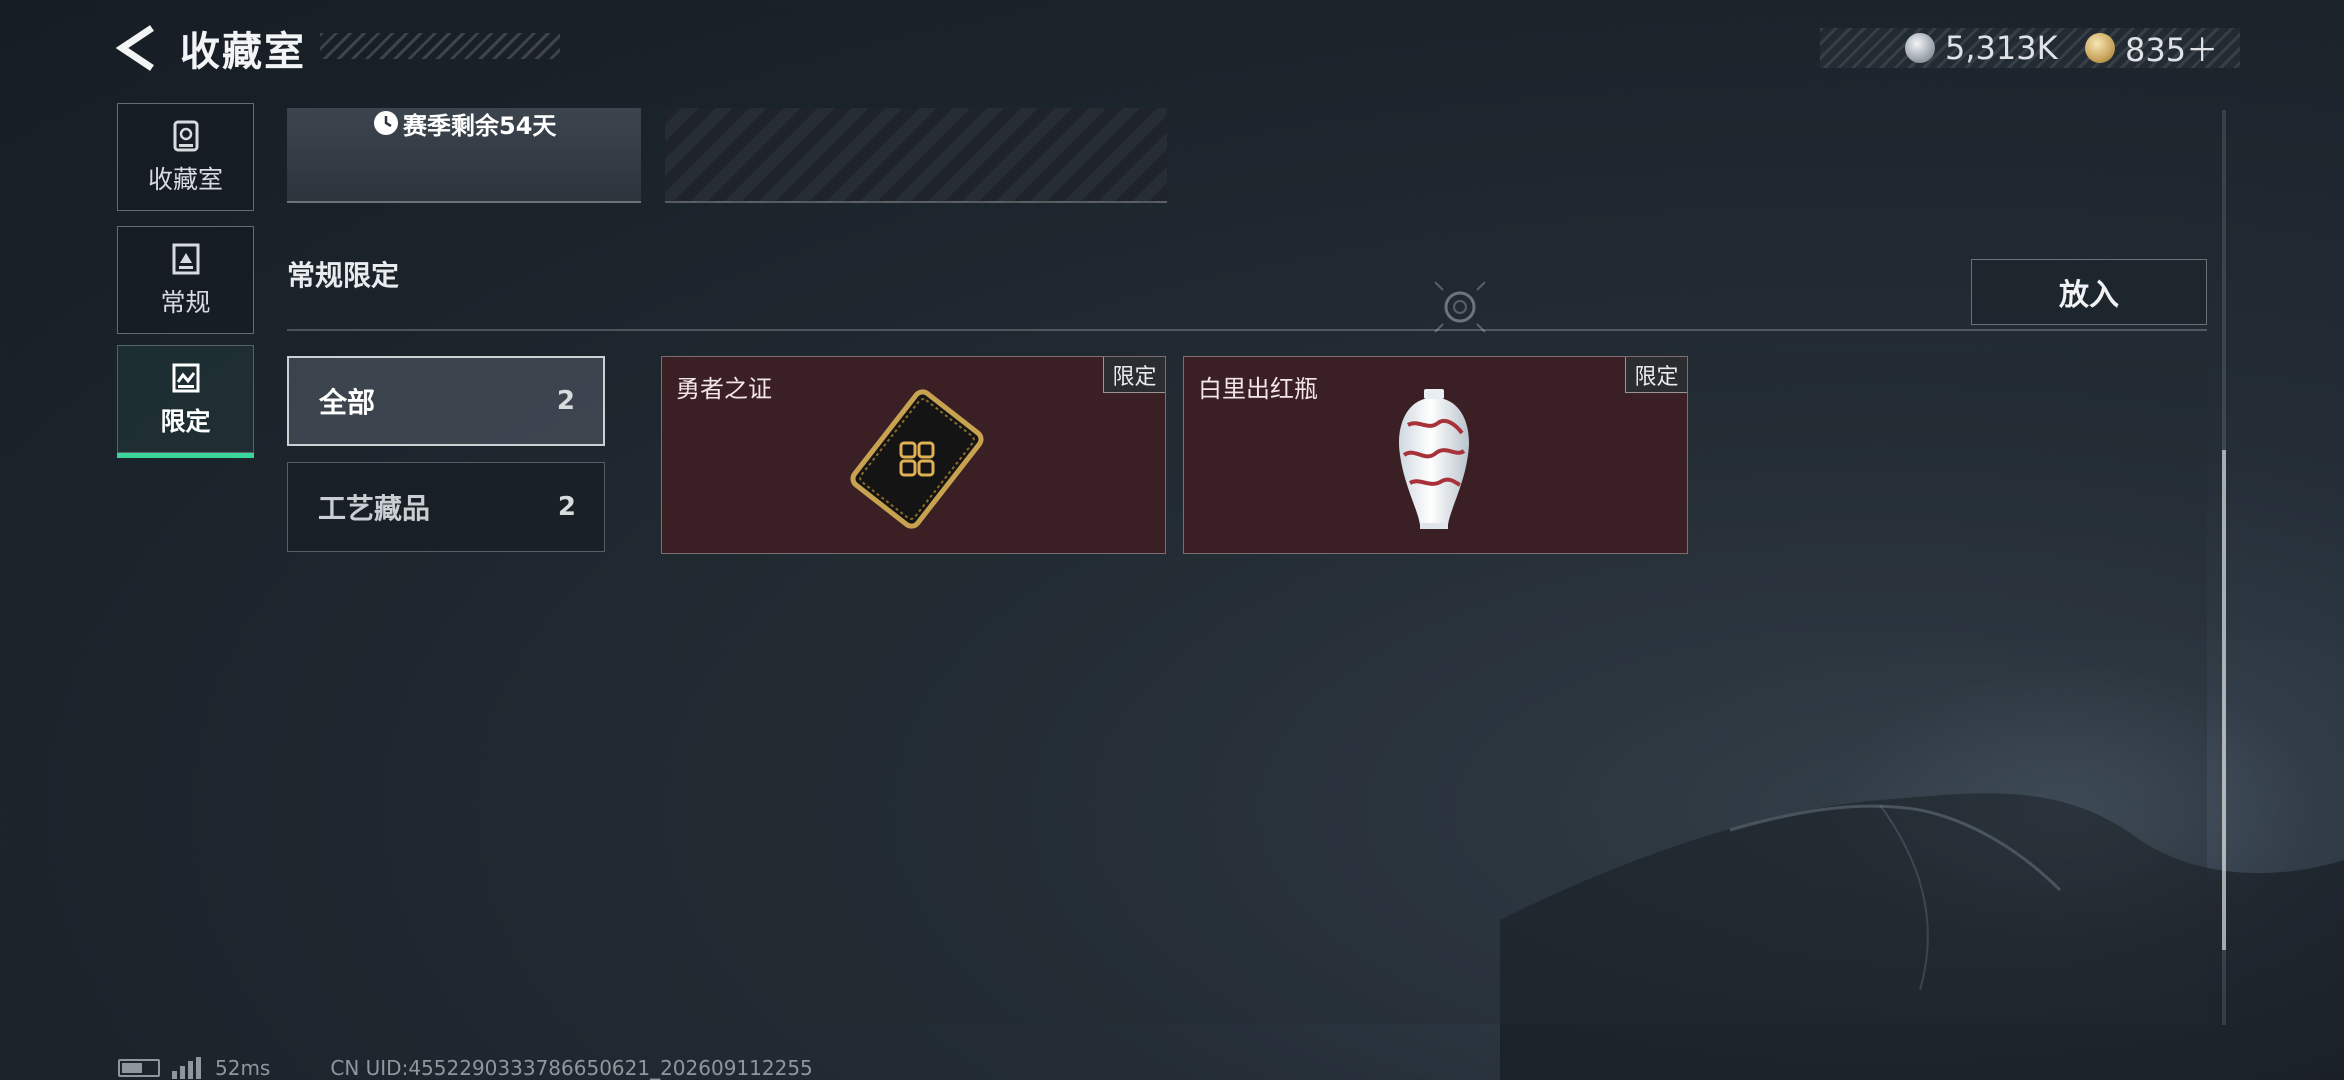 Image resolution: width=2344 pixels, height=1080 pixels. What do you see at coordinates (446, 401) in the screenshot?
I see `filter-all: 全部 2` at bounding box center [446, 401].